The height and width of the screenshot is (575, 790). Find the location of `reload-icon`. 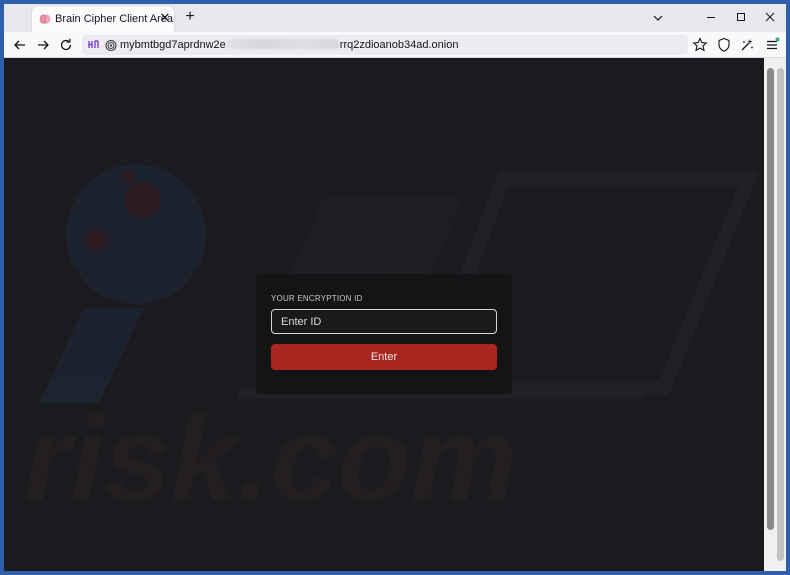

reload-icon is located at coordinates (66, 45).